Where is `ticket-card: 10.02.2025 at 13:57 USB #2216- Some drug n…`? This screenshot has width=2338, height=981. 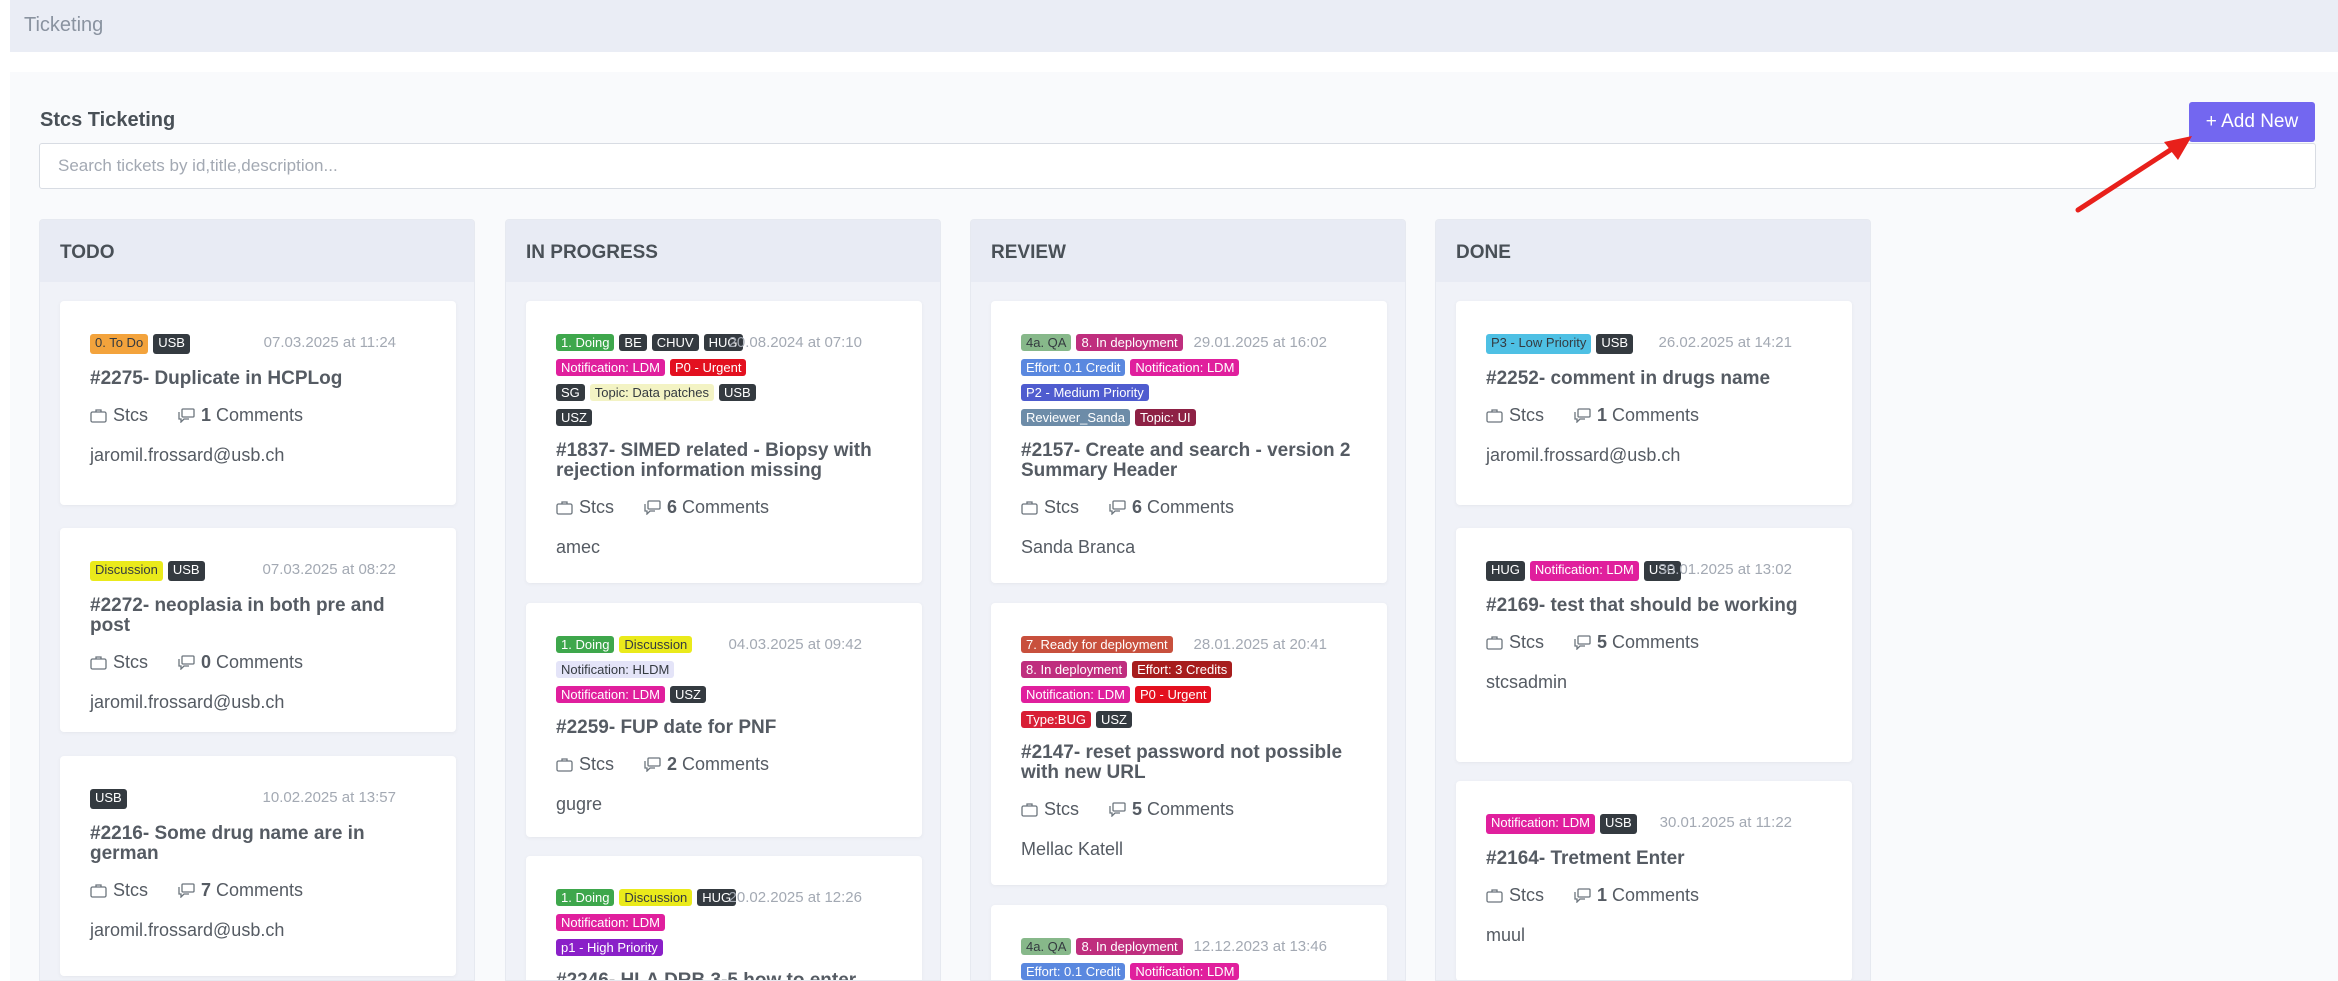 ticket-card: 10.02.2025 at 13:57 USB #2216- Some drug n… is located at coordinates (258, 866).